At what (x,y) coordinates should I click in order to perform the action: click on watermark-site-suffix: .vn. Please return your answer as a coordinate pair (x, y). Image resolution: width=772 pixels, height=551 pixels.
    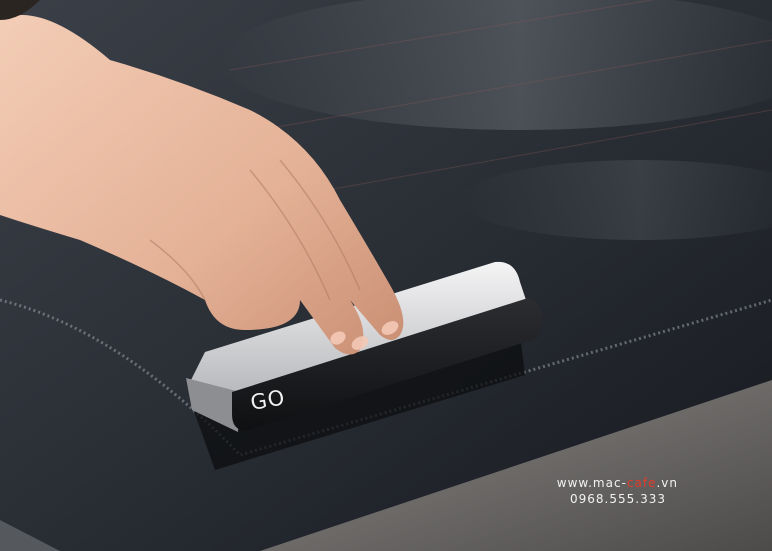
    Looking at the image, I should click on (667, 483).